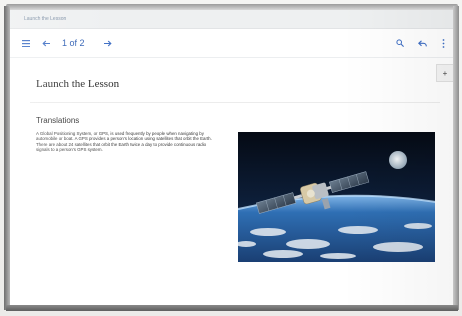 The image size is (462, 316). I want to click on title-divider, so click(235, 102).